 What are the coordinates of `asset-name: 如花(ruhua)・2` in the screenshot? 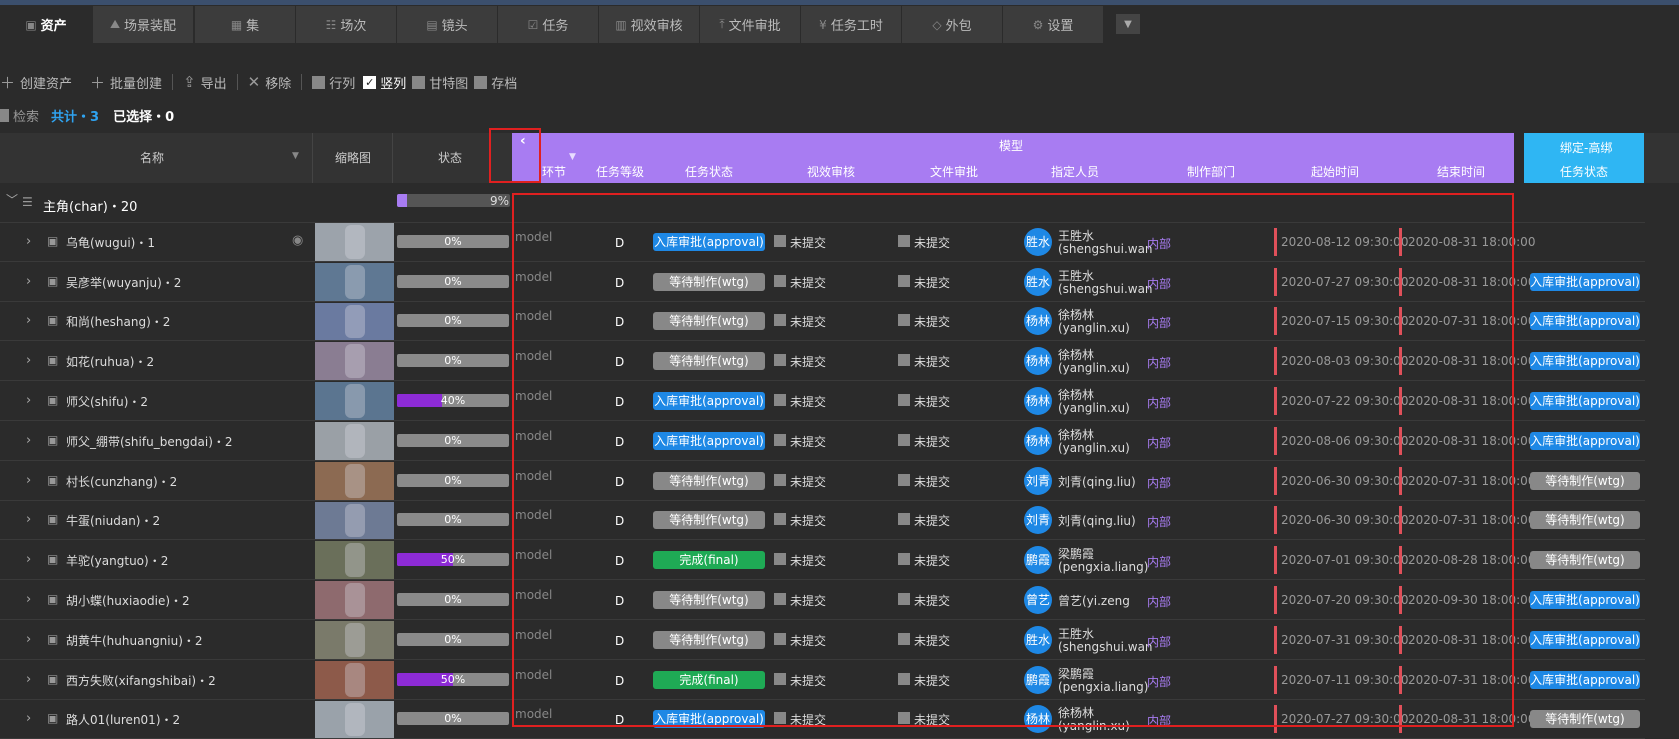 It's located at (110, 361).